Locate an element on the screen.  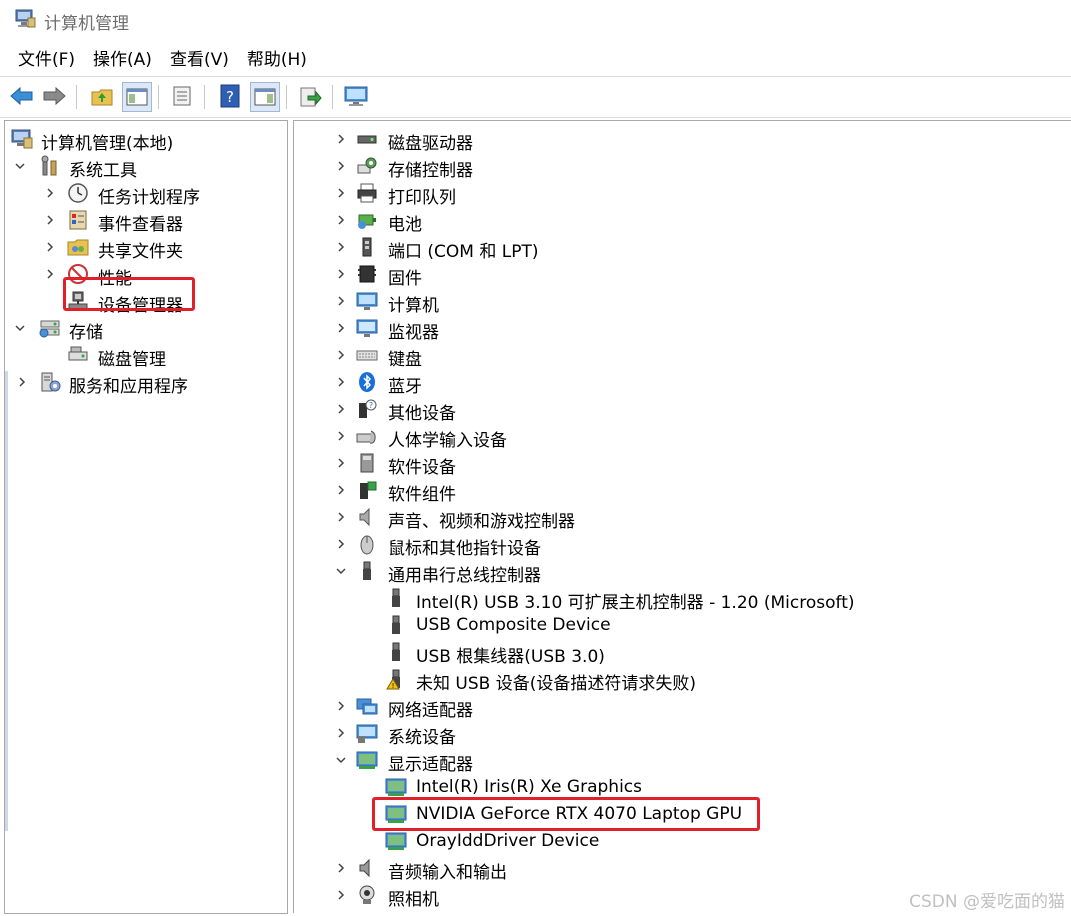
device-category: 存储控制器 is located at coordinates (679, 167).